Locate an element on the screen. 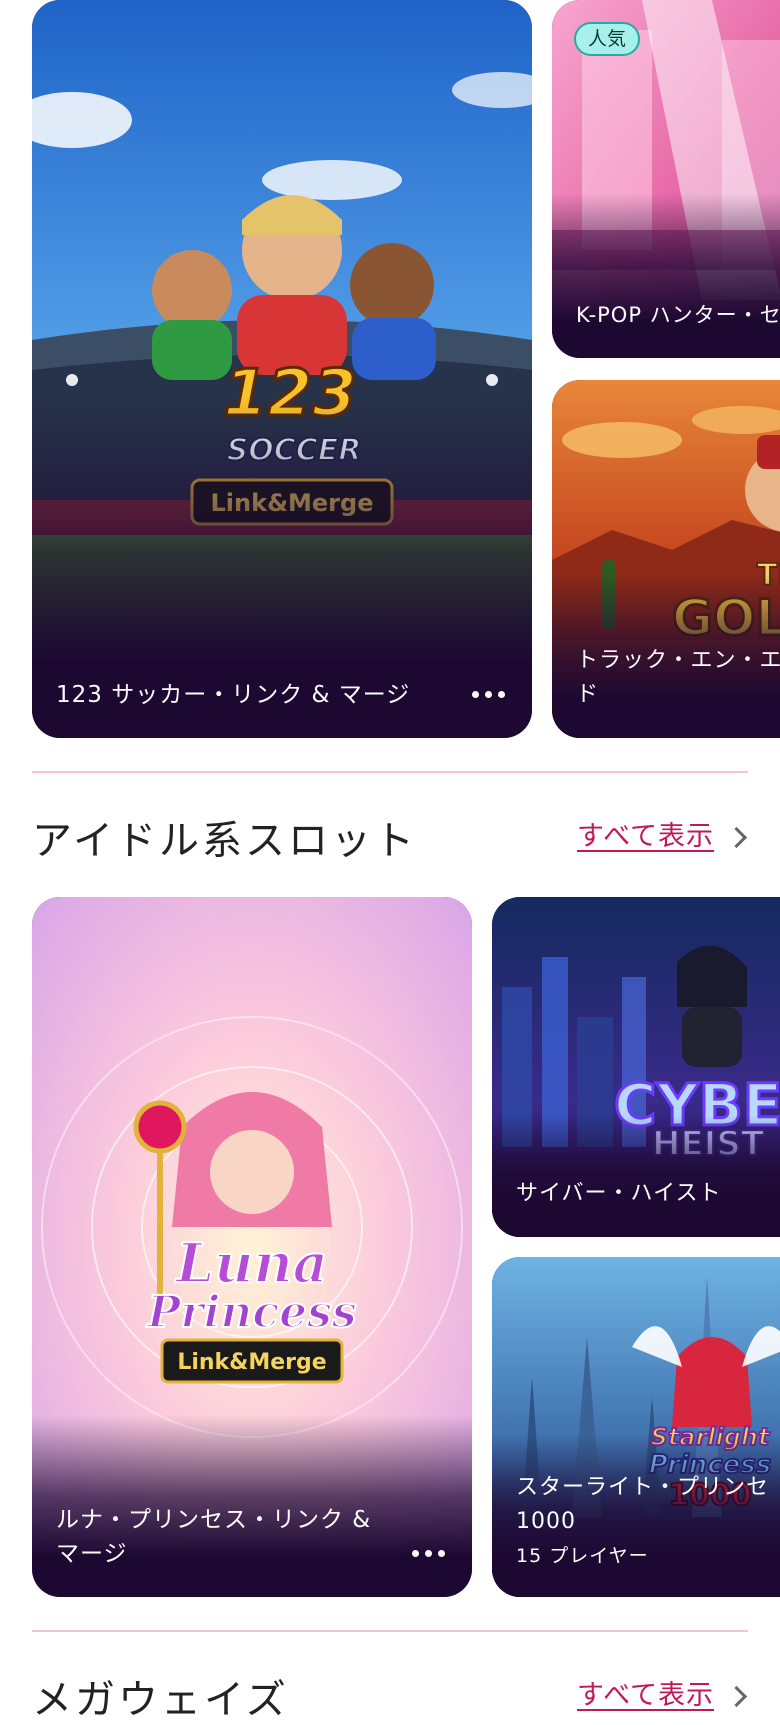  game-title: スターライト・プリンセ 1000 15 プレイヤー is located at coordinates (648, 1521).